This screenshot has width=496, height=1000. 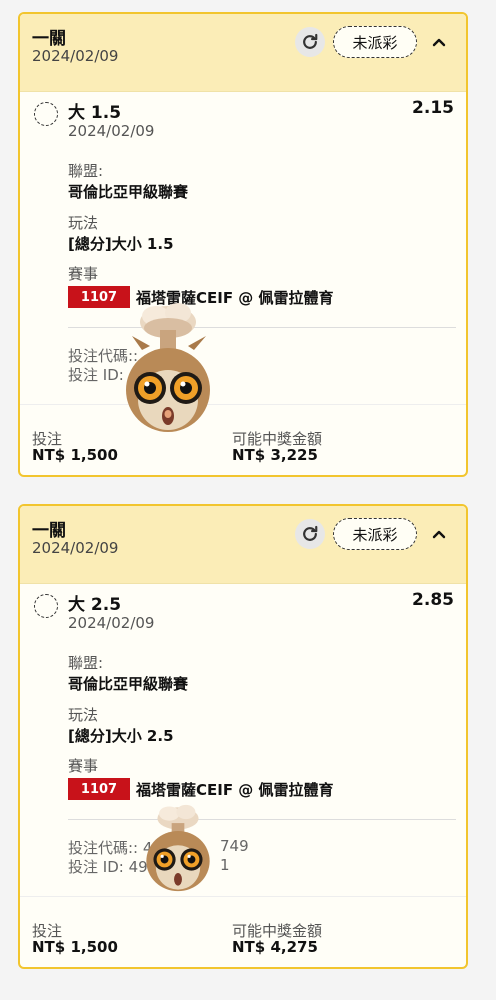 I want to click on potential-win-value: NT$ 4,275, so click(x=275, y=947).